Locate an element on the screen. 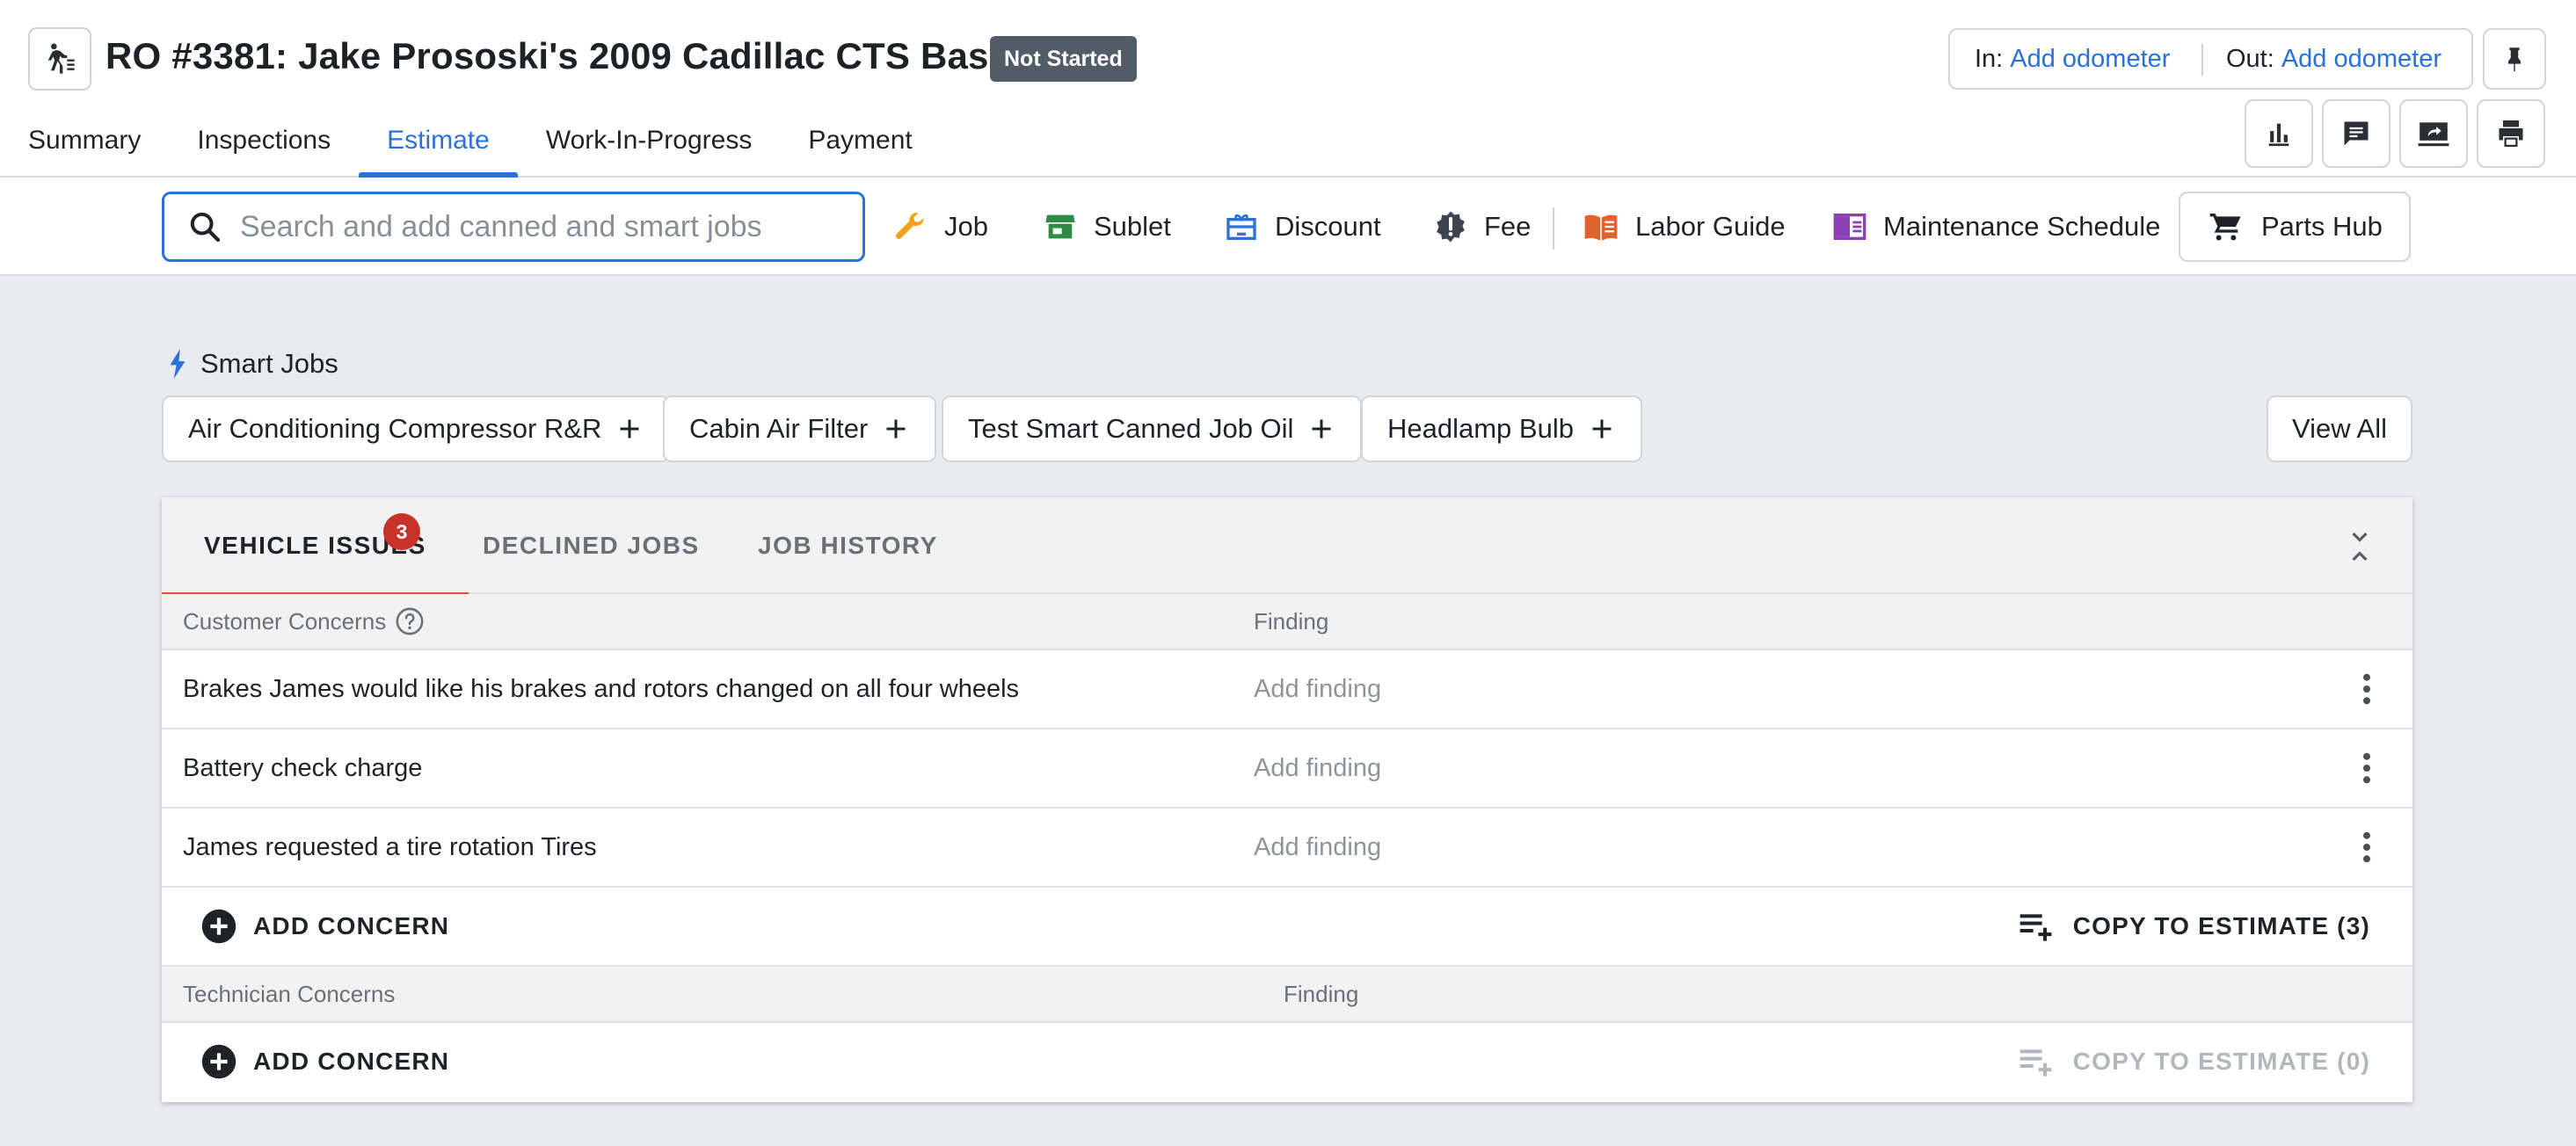  smart-jobs-heading: Smart Jobs is located at coordinates (252, 364).